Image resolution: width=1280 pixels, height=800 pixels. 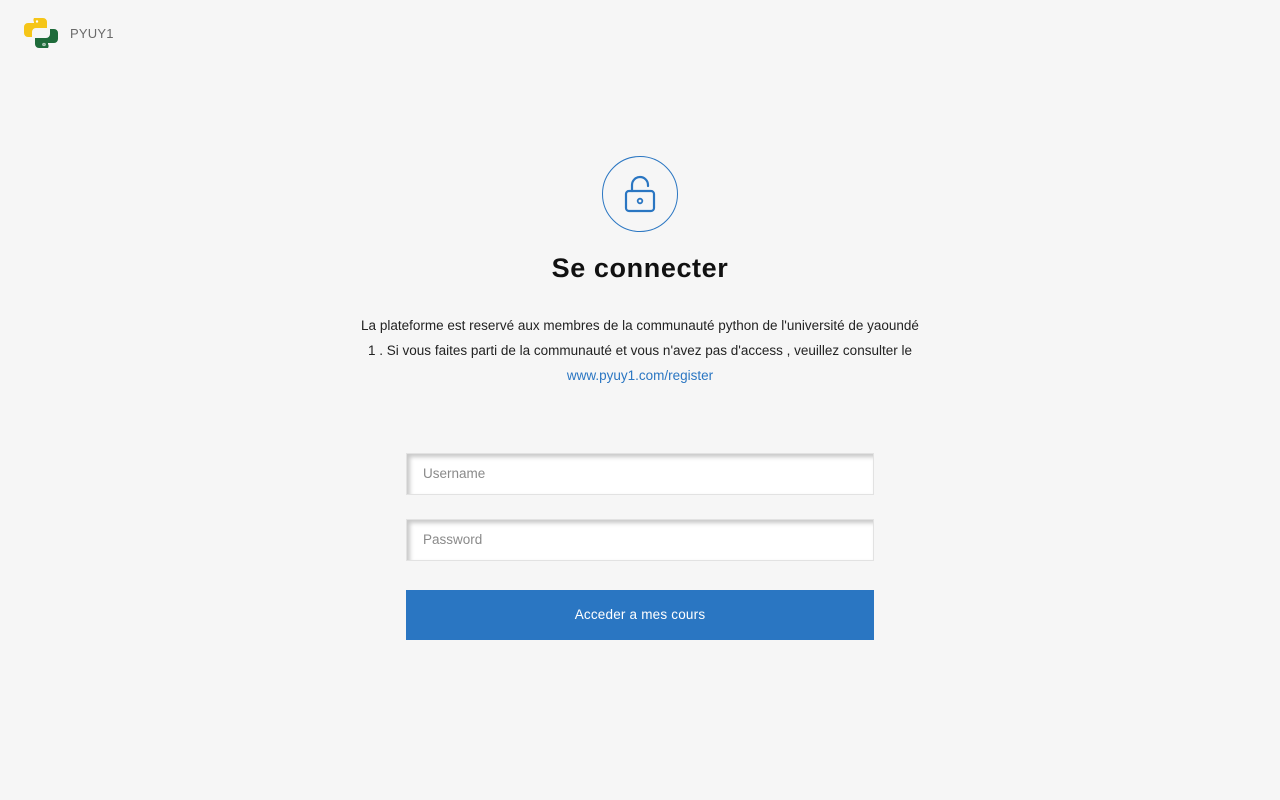 What do you see at coordinates (92, 33) in the screenshot?
I see `brand-name: PYUY1` at bounding box center [92, 33].